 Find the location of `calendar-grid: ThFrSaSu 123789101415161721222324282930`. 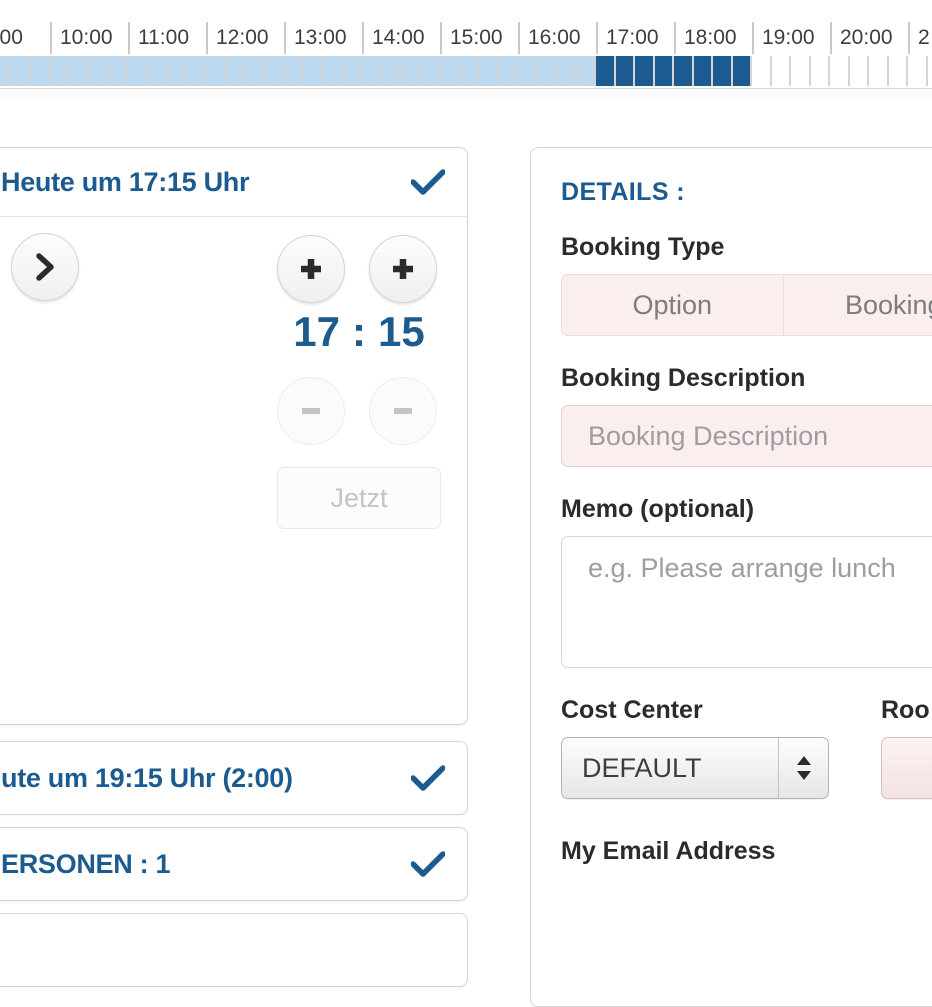

calendar-grid: ThFrSaSu 123789101415161721222324282930 is located at coordinates (2, 452).